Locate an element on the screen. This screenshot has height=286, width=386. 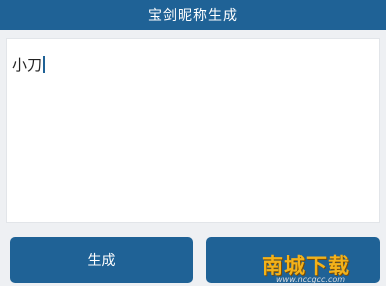
title-bar: 宝剑昵称生成 is located at coordinates (193, 15).